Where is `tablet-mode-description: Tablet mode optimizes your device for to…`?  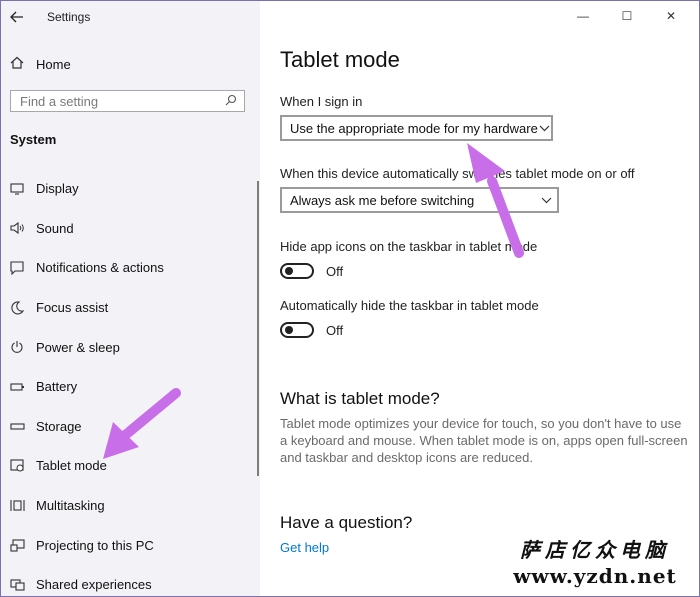 tablet-mode-description: Tablet mode optimizes your device for to… is located at coordinates (484, 440).